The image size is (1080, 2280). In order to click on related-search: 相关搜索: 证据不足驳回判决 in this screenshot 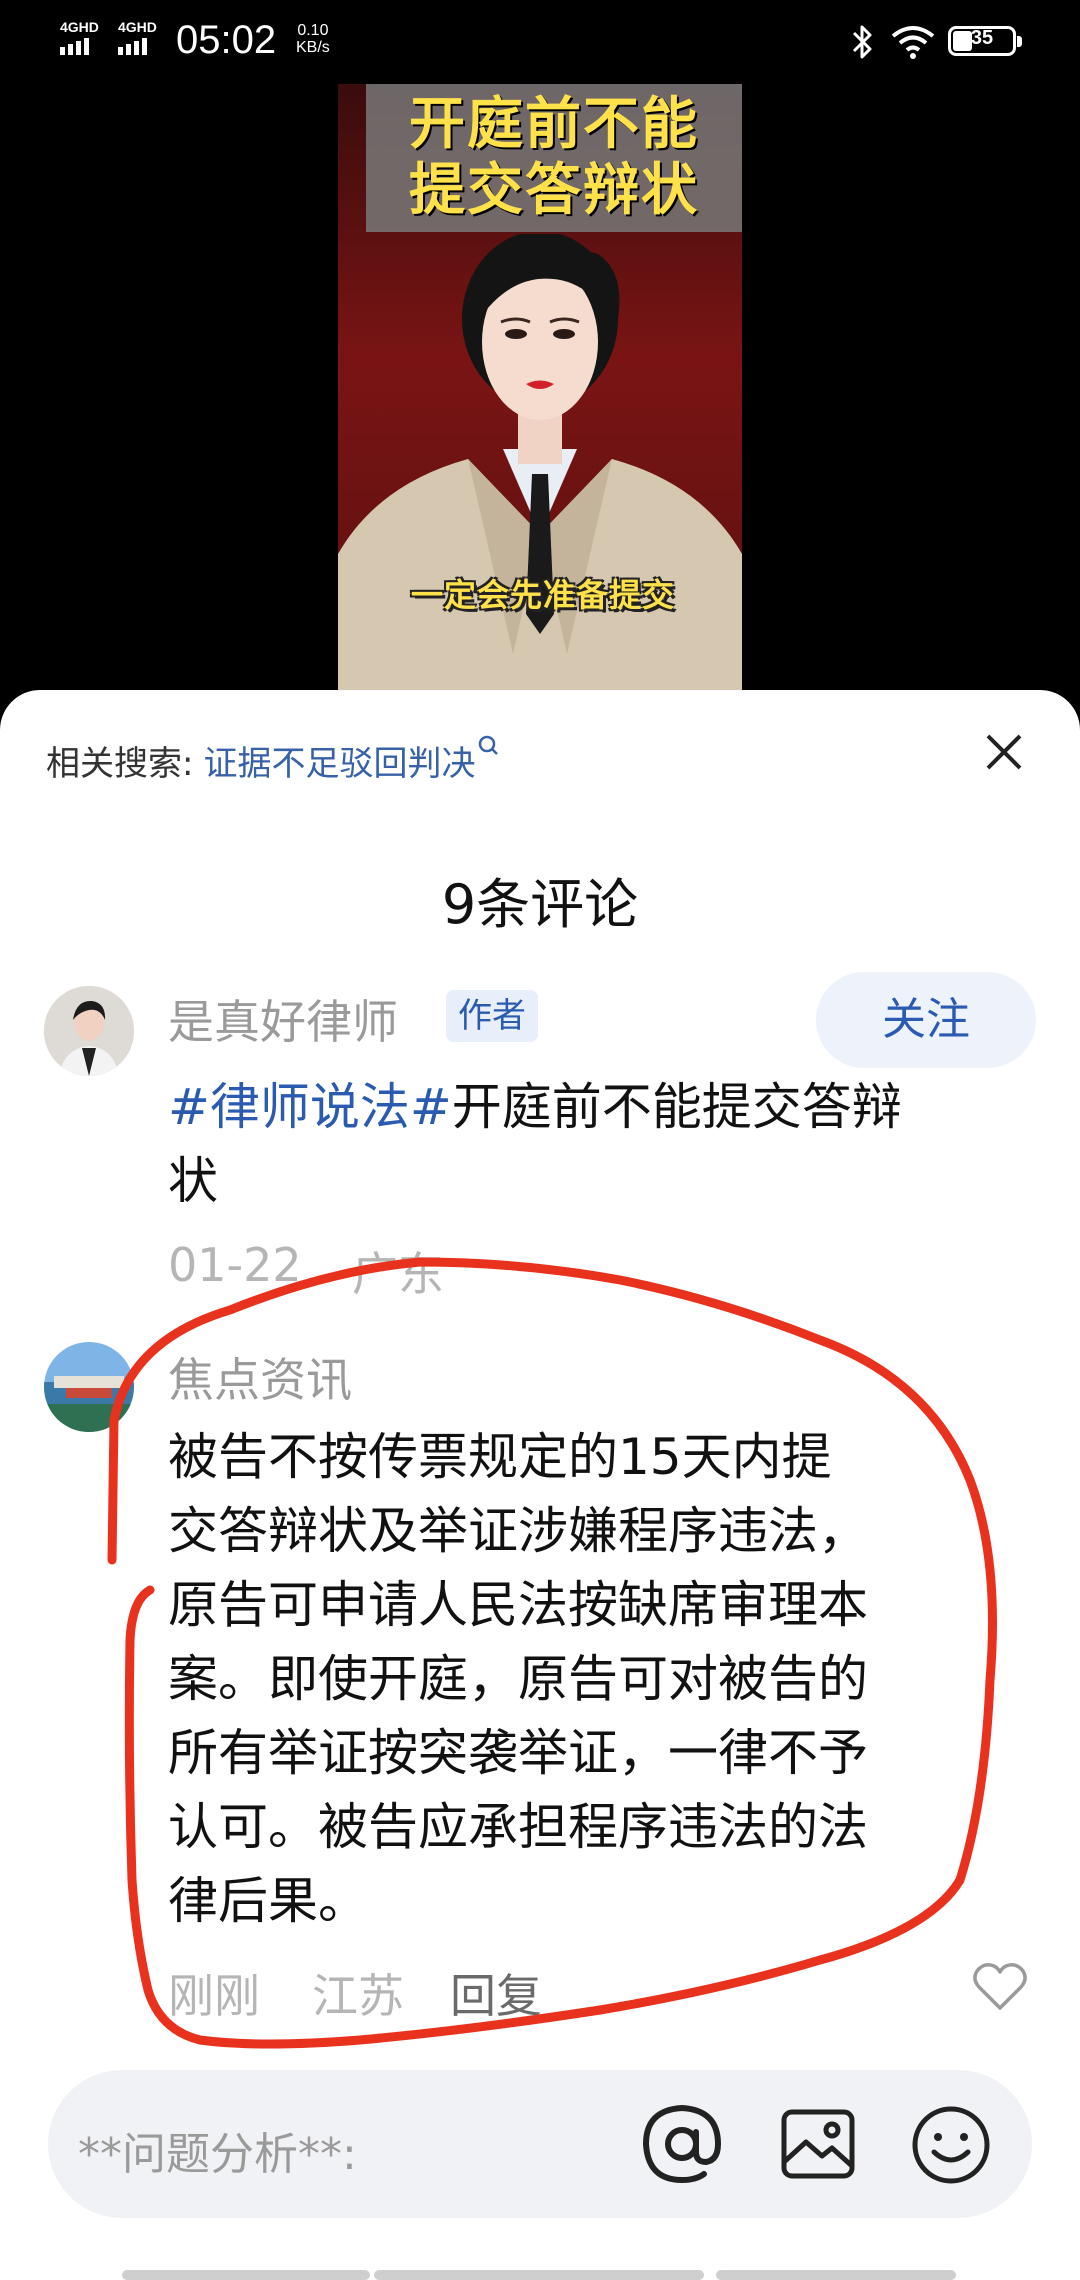, I will do `click(272, 760)`.